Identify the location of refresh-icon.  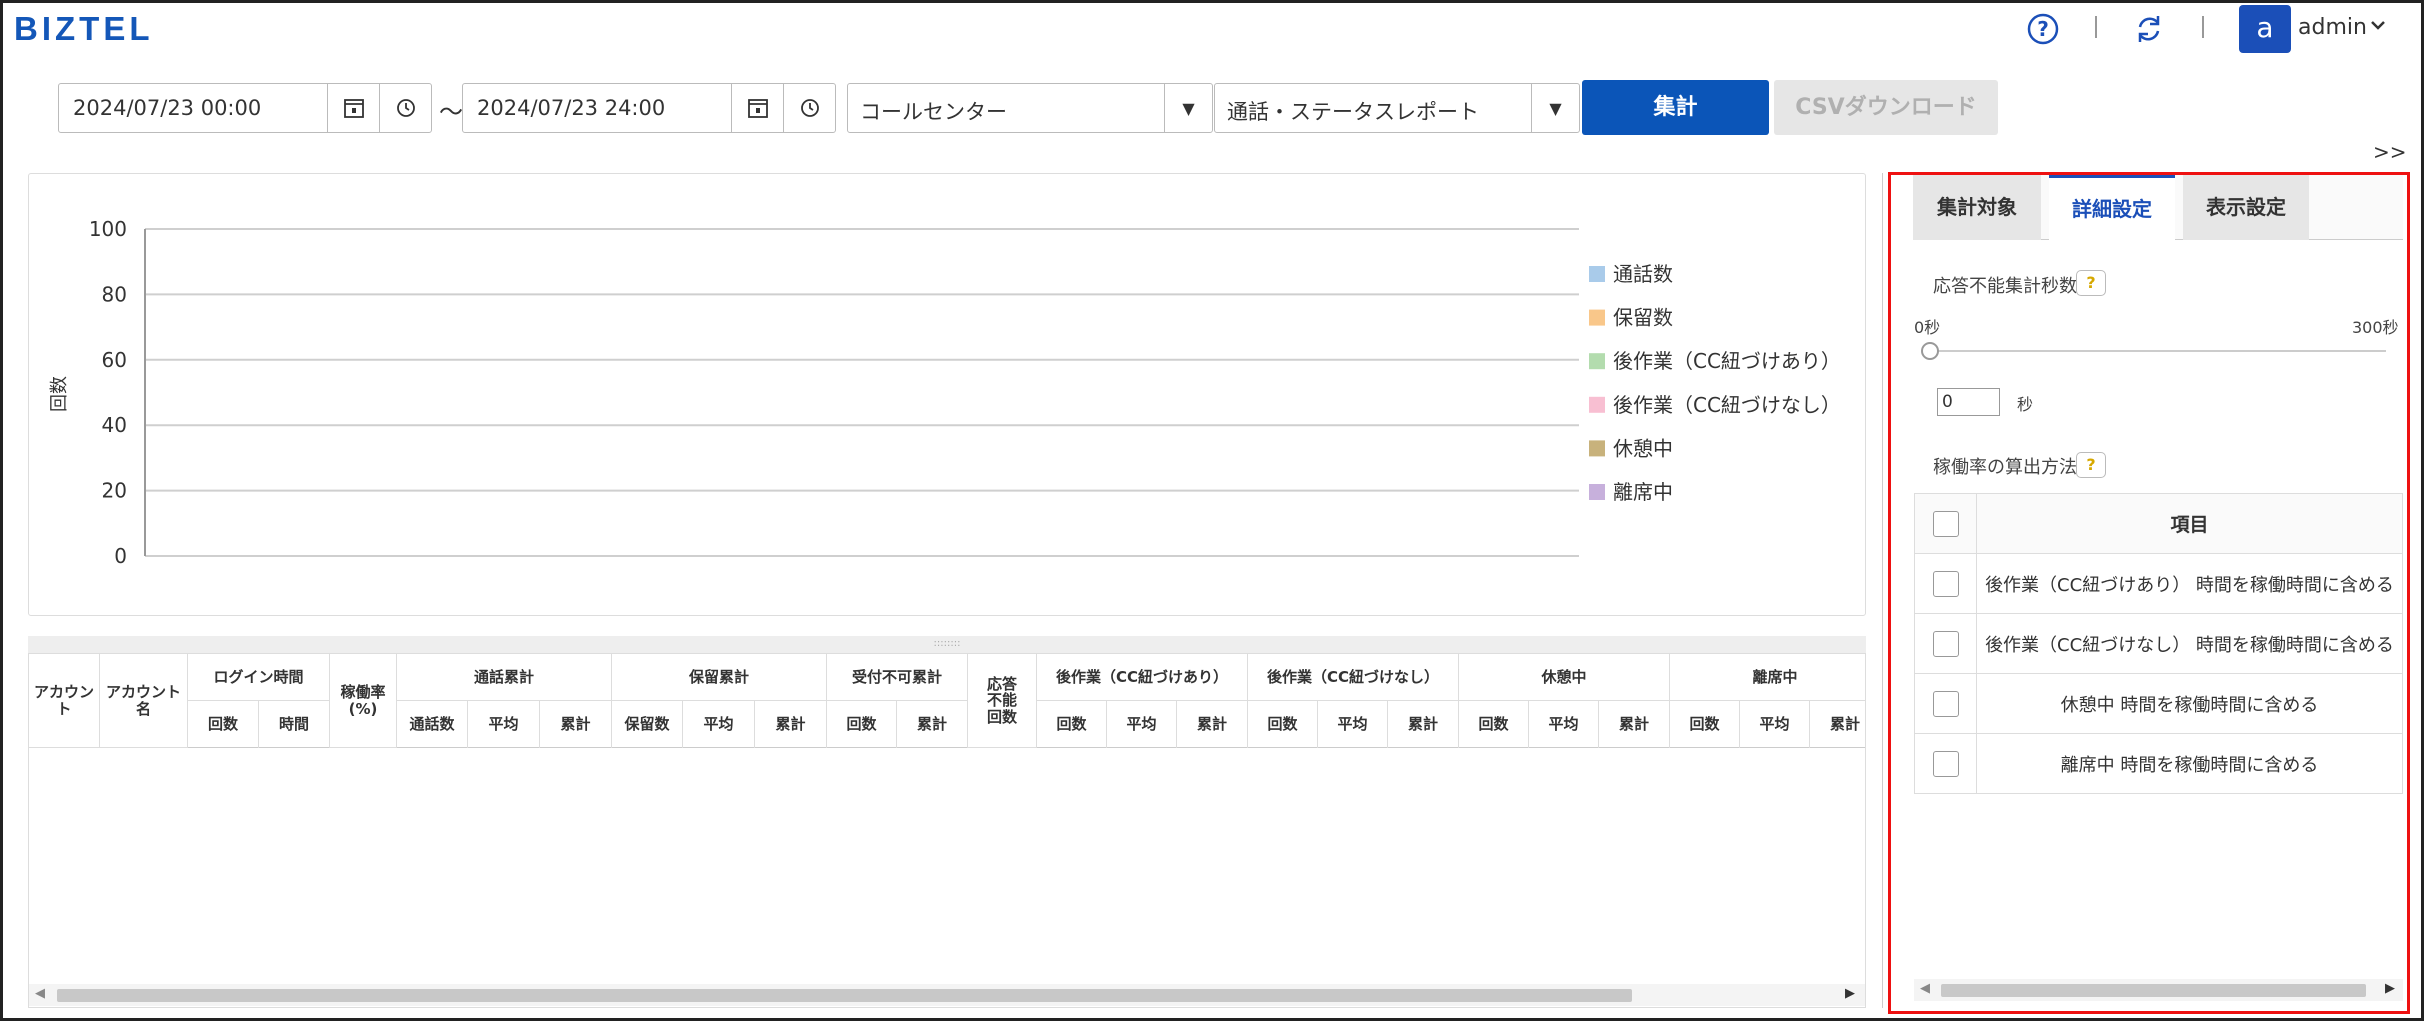
(2149, 29).